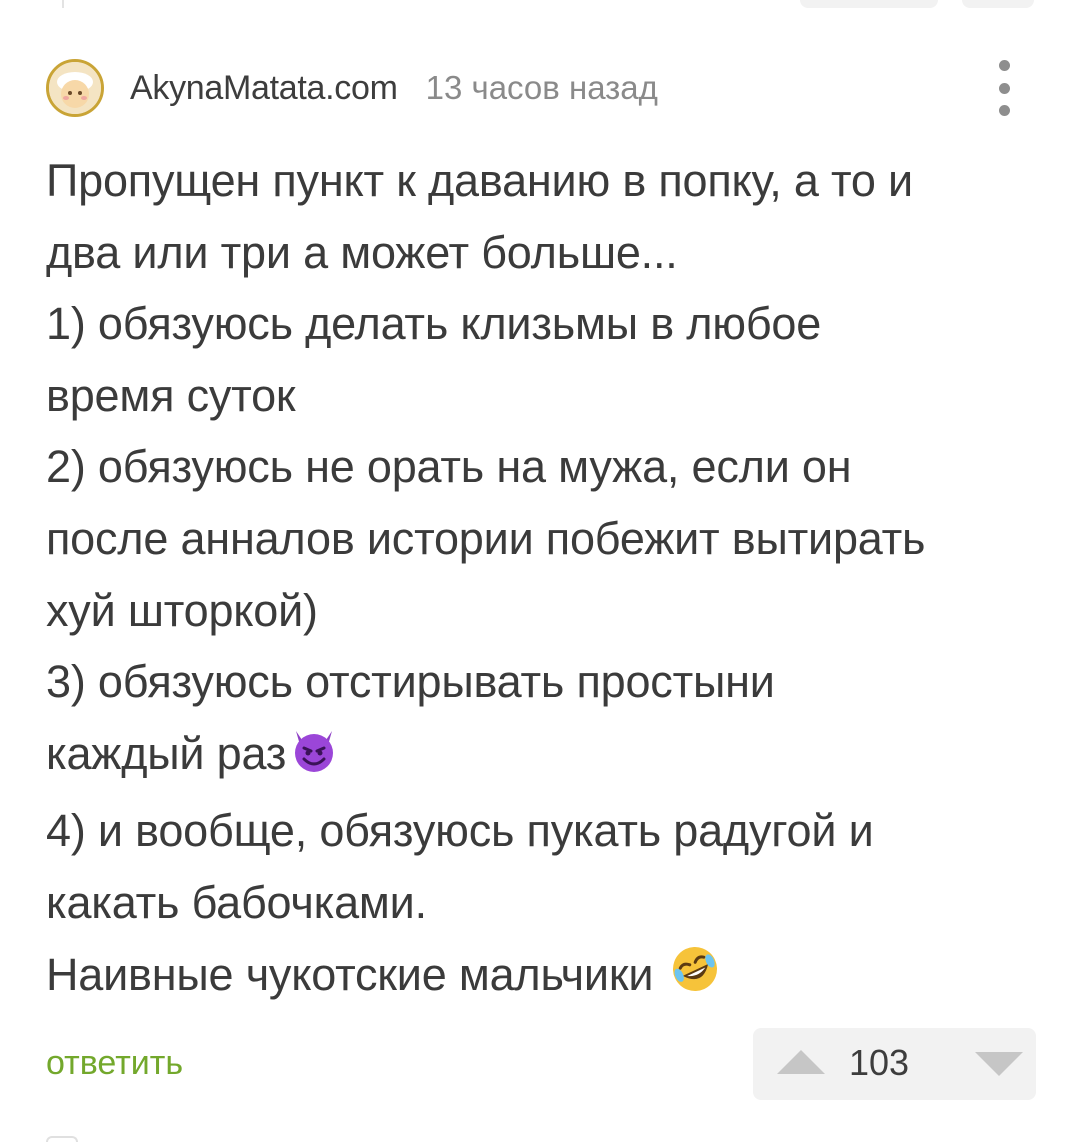 This screenshot has height=1142, width=1080. I want to click on comment-line: какать бабочками., so click(236, 902).